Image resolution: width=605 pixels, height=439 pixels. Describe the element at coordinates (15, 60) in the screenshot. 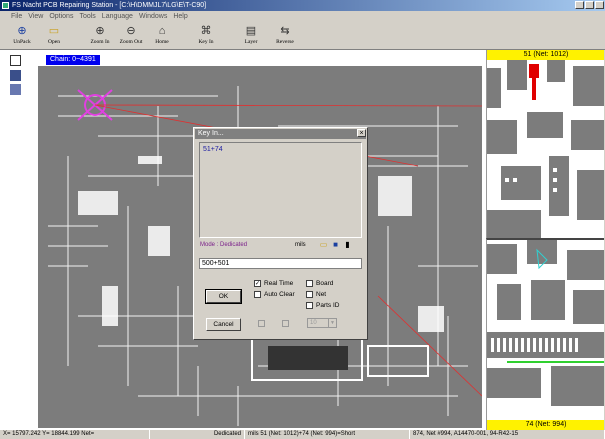

I see `palette-swatch-white` at that location.